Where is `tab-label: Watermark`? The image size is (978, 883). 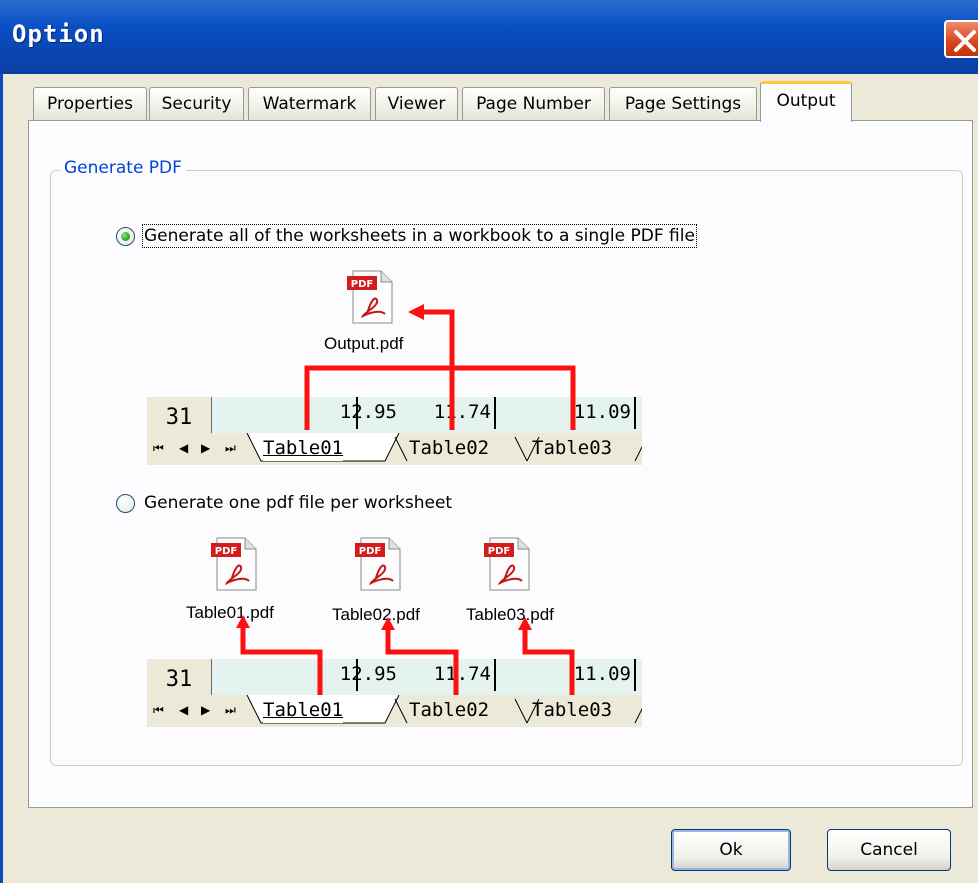 tab-label: Watermark is located at coordinates (309, 104).